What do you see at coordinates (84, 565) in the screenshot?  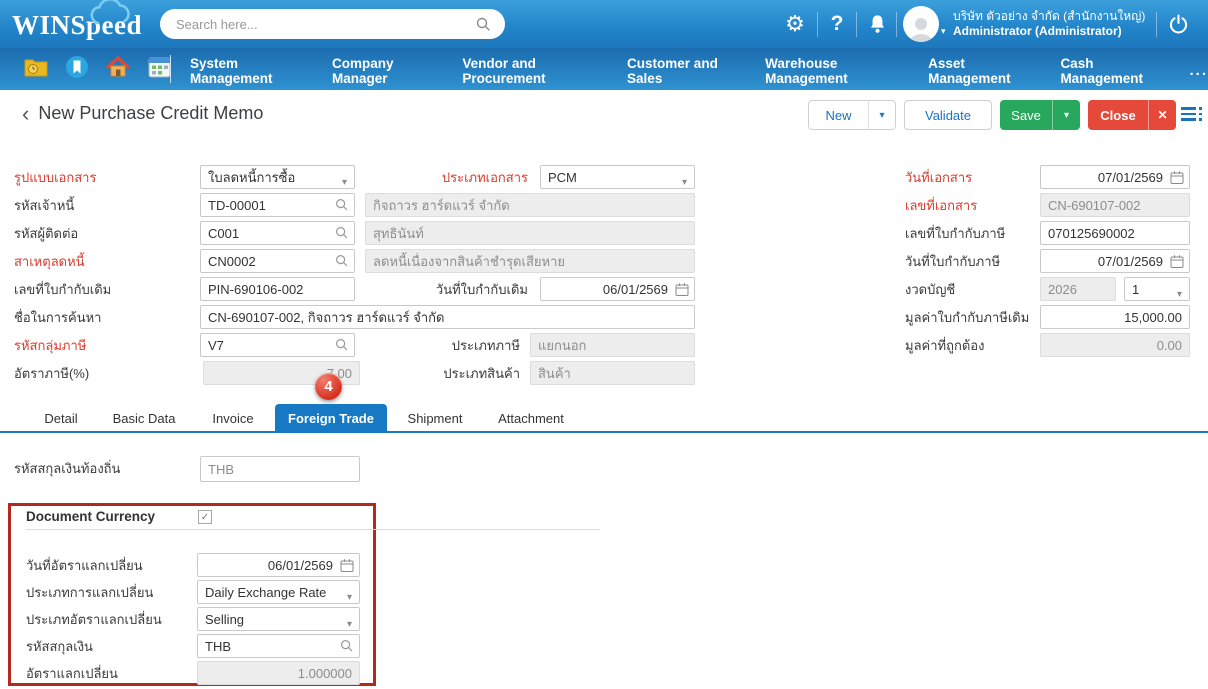 I see `label-exchange-date: วันที่อัตราแลกเปลี่ยน` at bounding box center [84, 565].